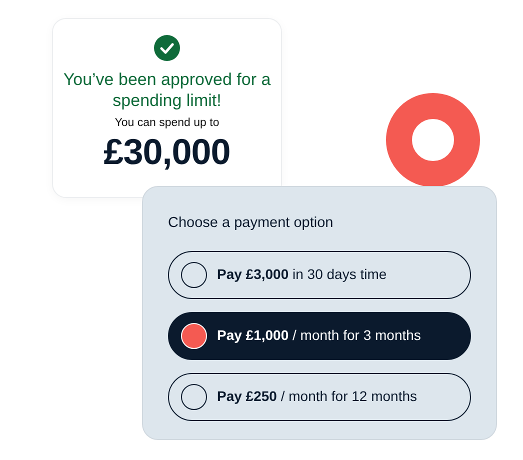 The image size is (523, 460). What do you see at coordinates (319, 274) in the screenshot?
I see `payment-option: Pay £3,000 in 30 days time` at bounding box center [319, 274].